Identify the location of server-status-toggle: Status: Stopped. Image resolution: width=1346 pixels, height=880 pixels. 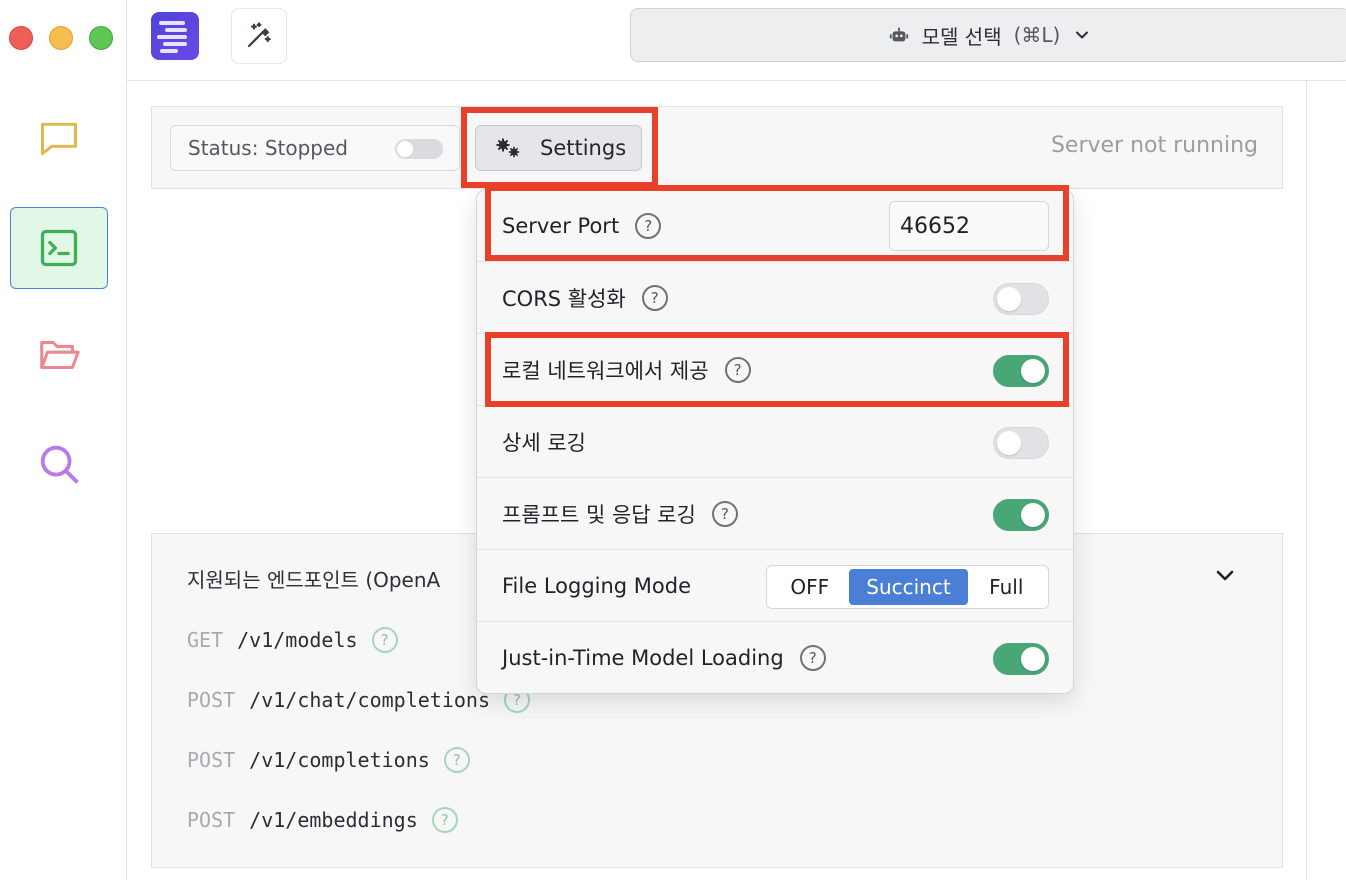
(315, 148).